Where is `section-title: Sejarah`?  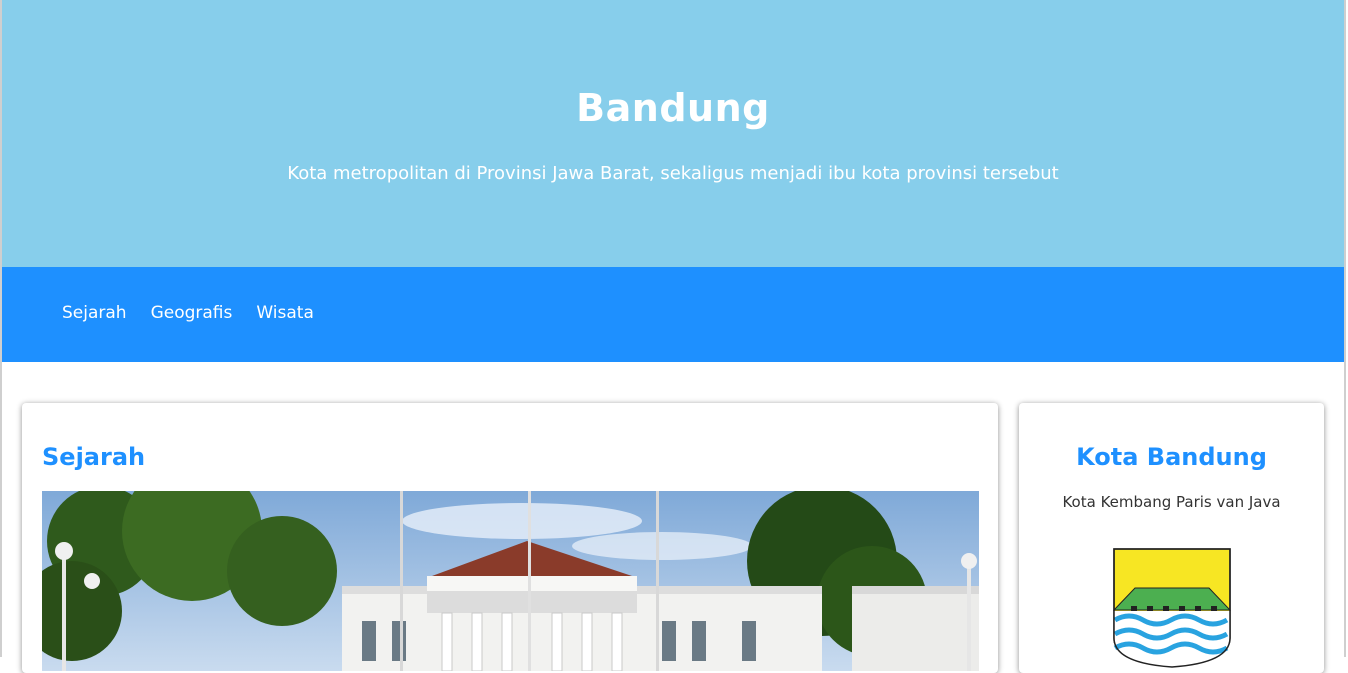 section-title: Sejarah is located at coordinates (94, 457).